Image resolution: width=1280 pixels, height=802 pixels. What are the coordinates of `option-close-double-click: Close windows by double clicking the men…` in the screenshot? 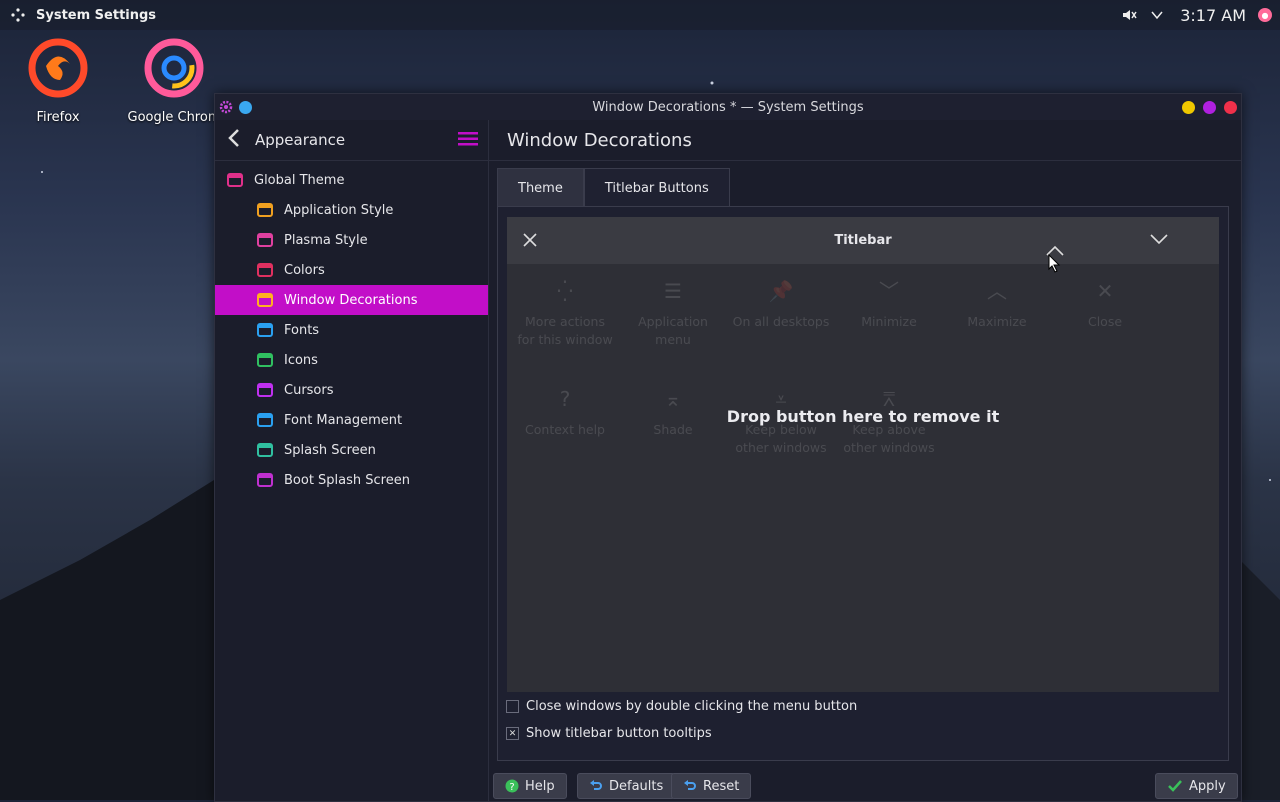 It's located at (681, 706).